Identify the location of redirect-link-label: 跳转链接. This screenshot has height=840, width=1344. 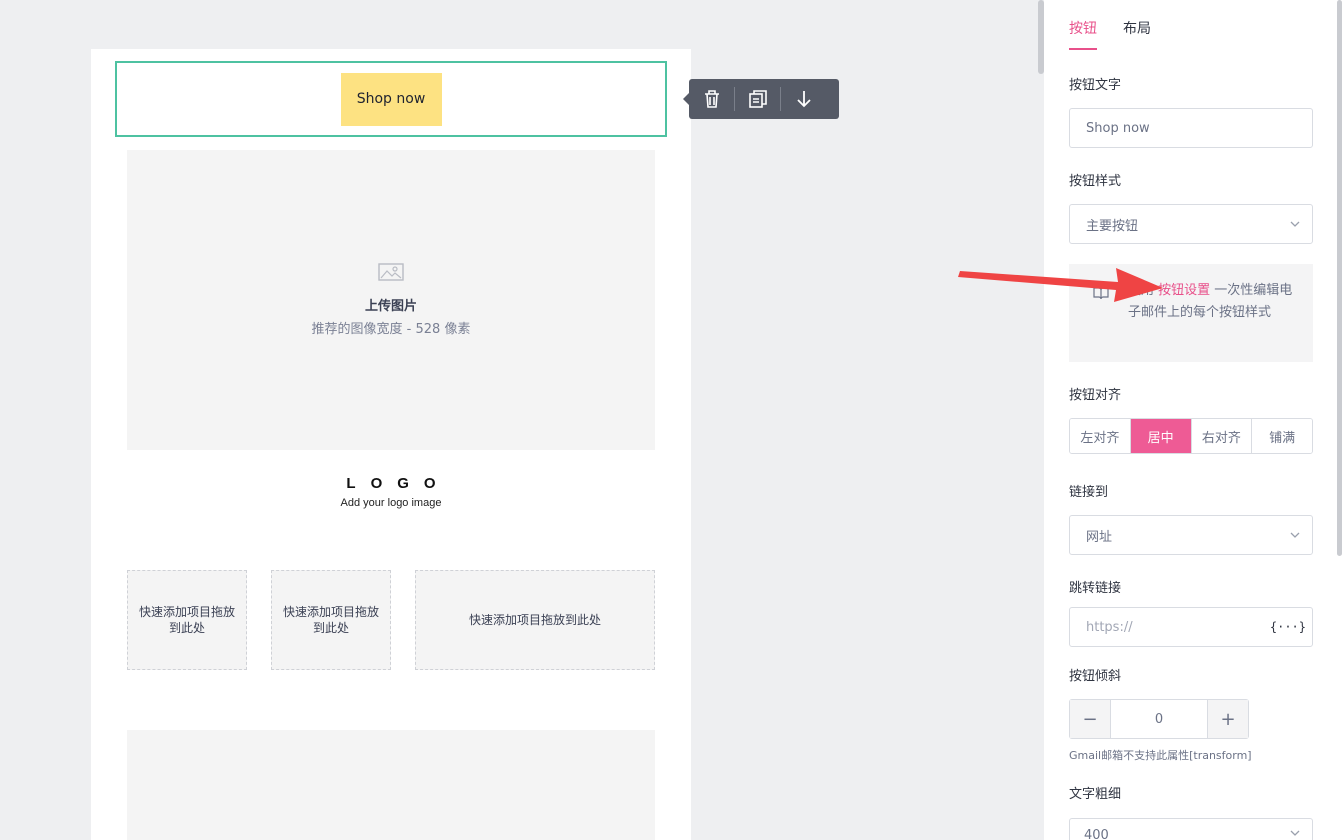
(1095, 588).